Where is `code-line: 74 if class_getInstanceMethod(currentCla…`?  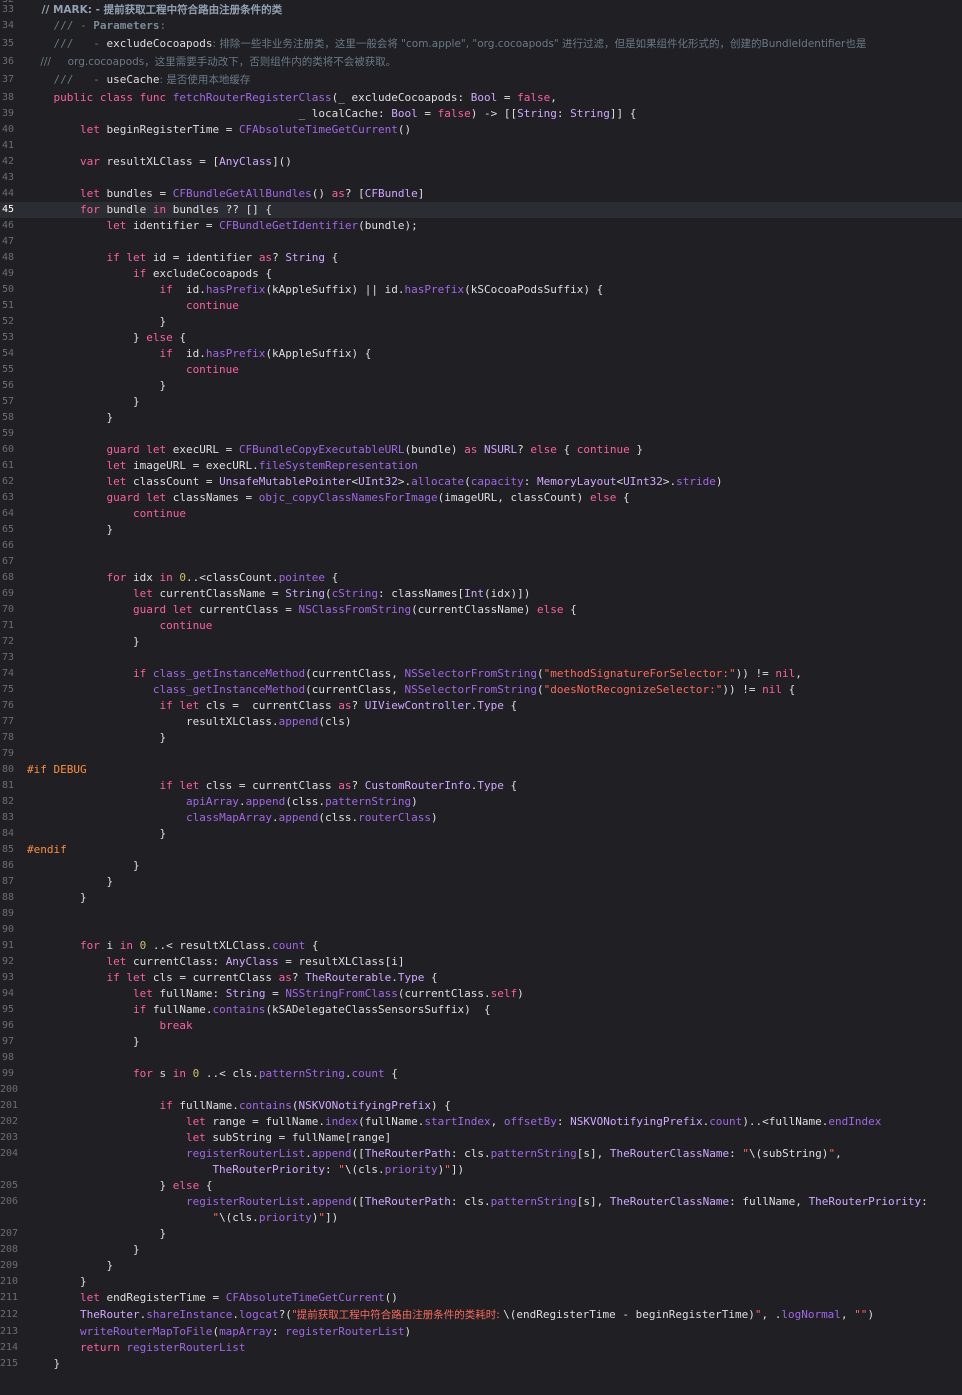 code-line: 74 if class_getInstanceMethod(currentCla… is located at coordinates (481, 674).